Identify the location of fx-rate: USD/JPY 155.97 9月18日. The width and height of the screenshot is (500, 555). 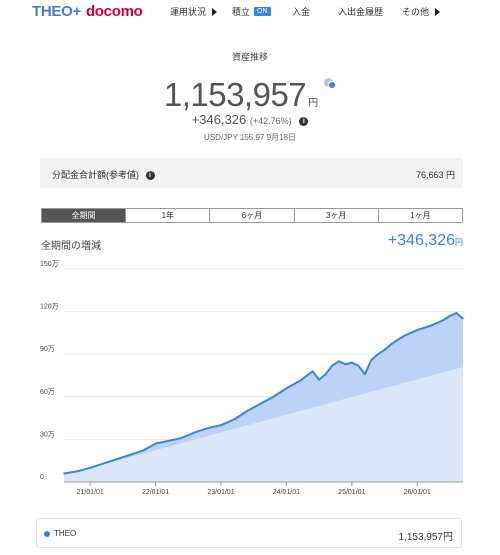
(250, 137).